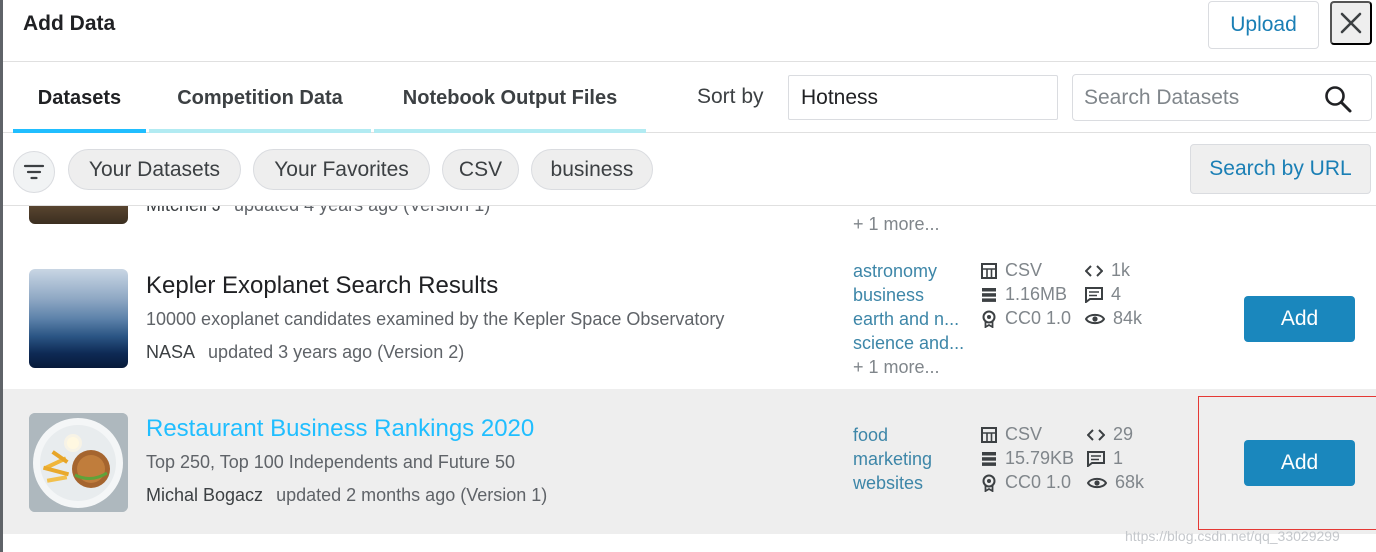  What do you see at coordinates (1024, 294) in the screenshot?
I see `size-stat: 1.16MB` at bounding box center [1024, 294].